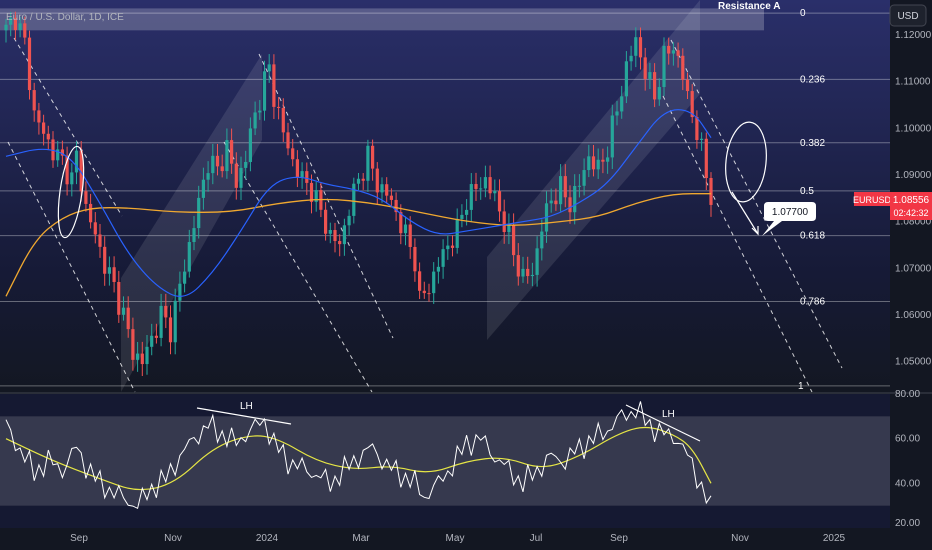 The width and height of the screenshot is (932, 550). I want to click on rsi-tick-label: 60.00, so click(907, 439).